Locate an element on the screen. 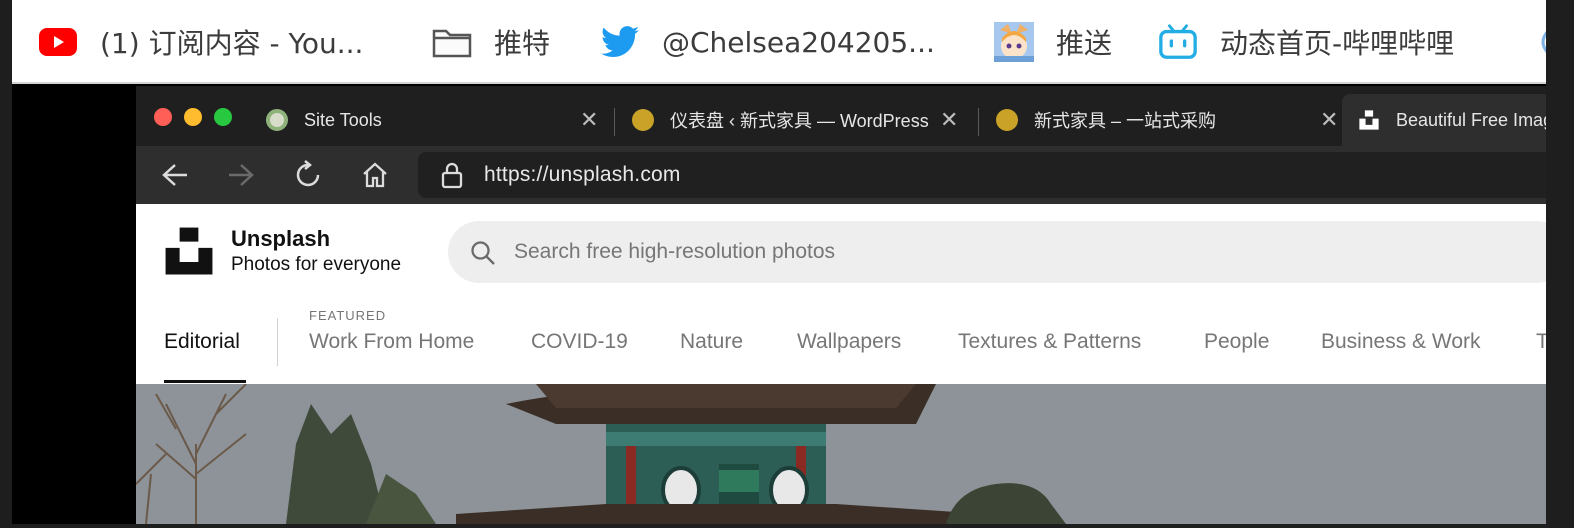 Image resolution: width=1574 pixels, height=528 pixels. unsplash-logo-icon is located at coordinates (189, 253).